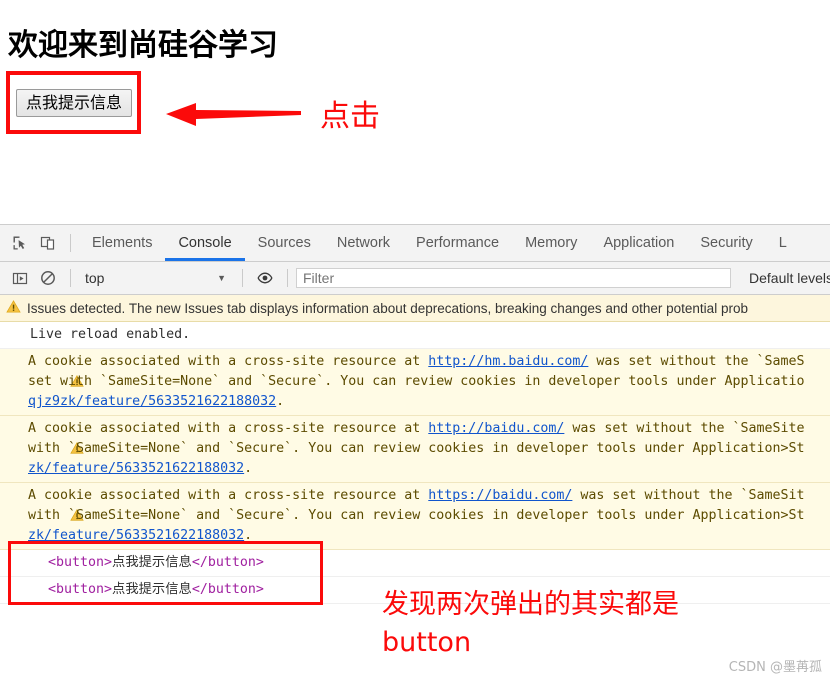 The image size is (830, 682). What do you see at coordinates (508, 361) in the screenshot?
I see `cookie-resource-link: http://hm.baidu.com/` at bounding box center [508, 361].